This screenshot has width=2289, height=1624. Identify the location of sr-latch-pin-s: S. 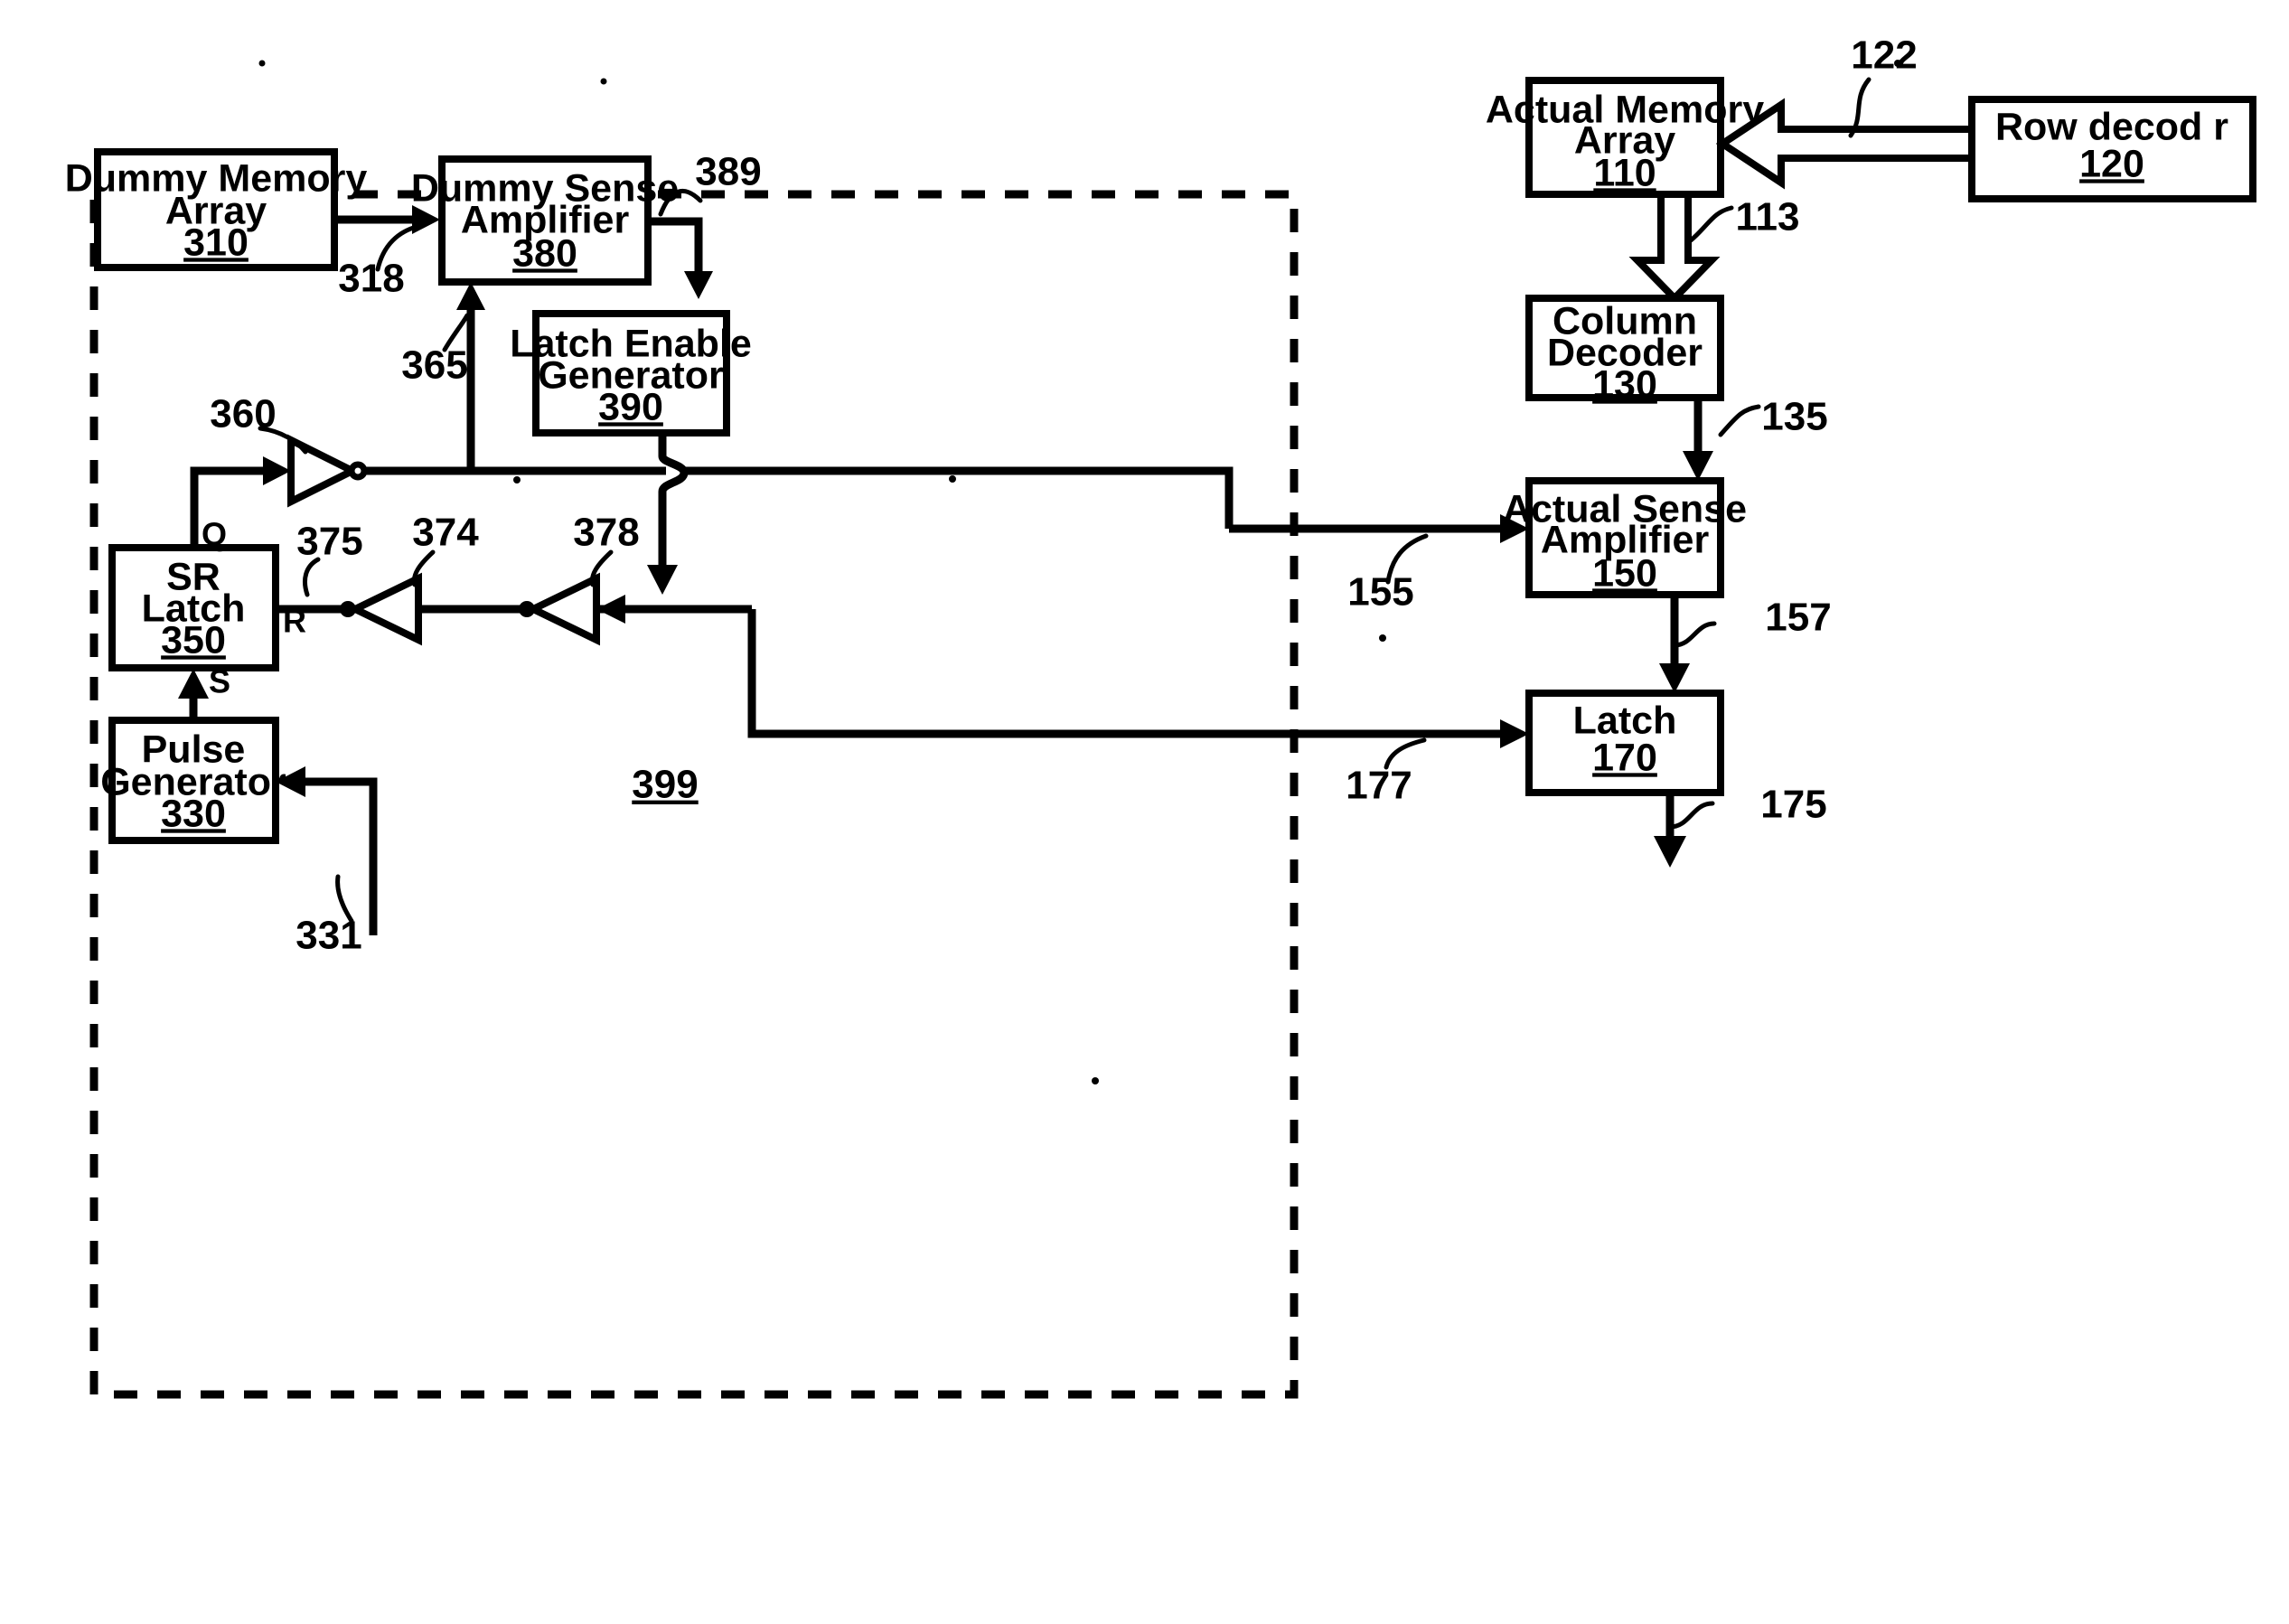
(219, 681).